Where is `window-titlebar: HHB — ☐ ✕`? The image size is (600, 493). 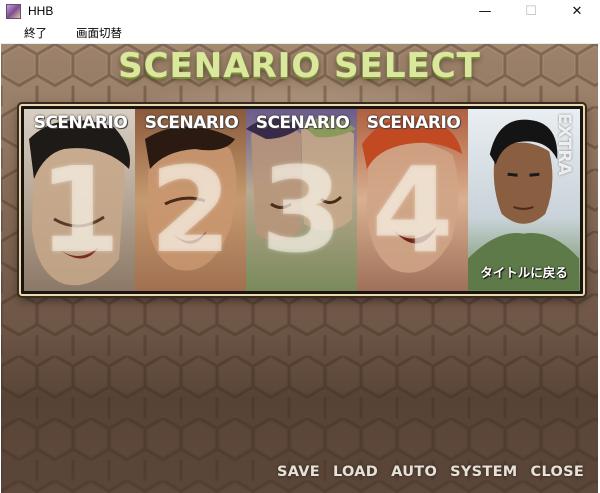
window-titlebar: HHB — ☐ ✕ is located at coordinates (300, 11).